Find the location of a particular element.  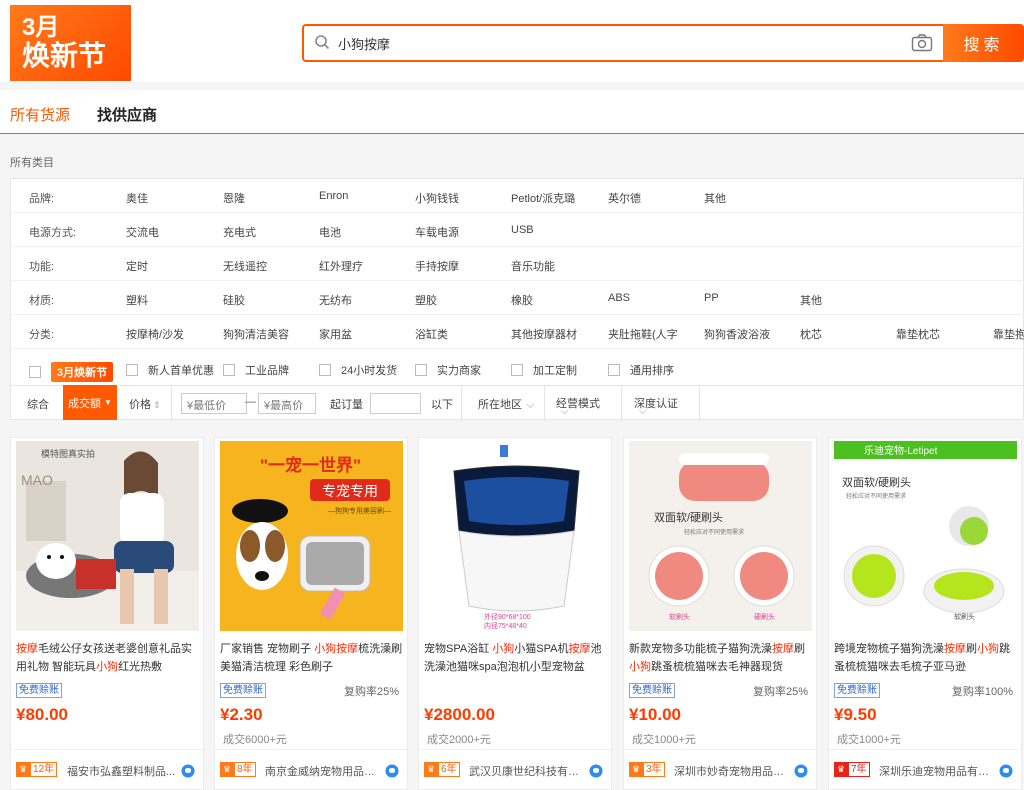

filter-option: 按摩椅/沙发 is located at coordinates (155, 334).